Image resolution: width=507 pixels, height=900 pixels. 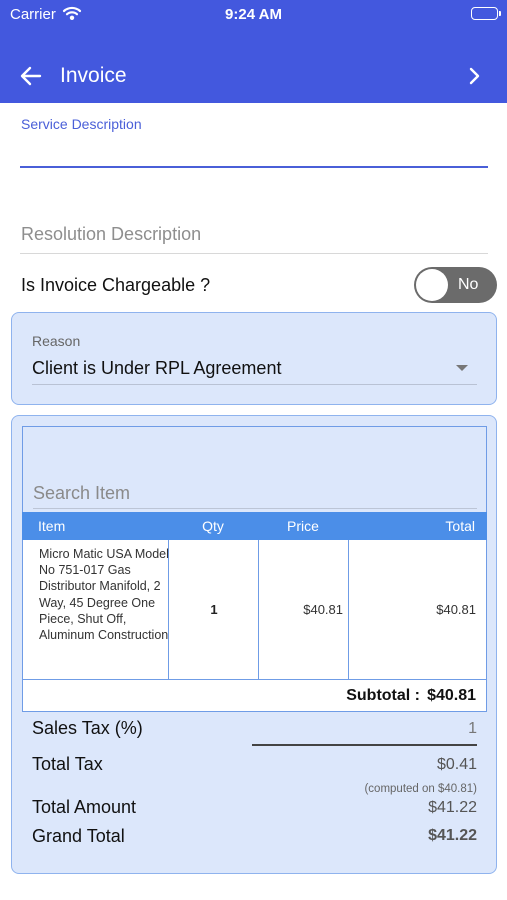 I want to click on total-tax-value: $0.41, so click(x=456, y=764).